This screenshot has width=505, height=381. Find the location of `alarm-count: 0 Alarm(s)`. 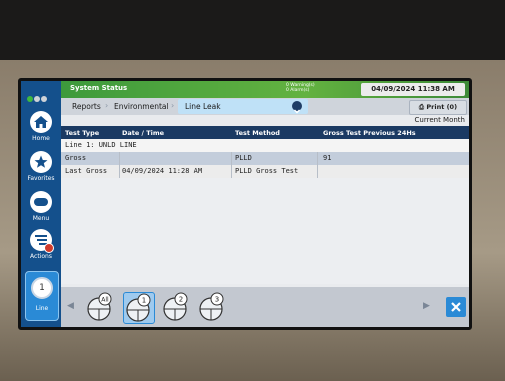

alarm-count: 0 Alarm(s) is located at coordinates (298, 90).